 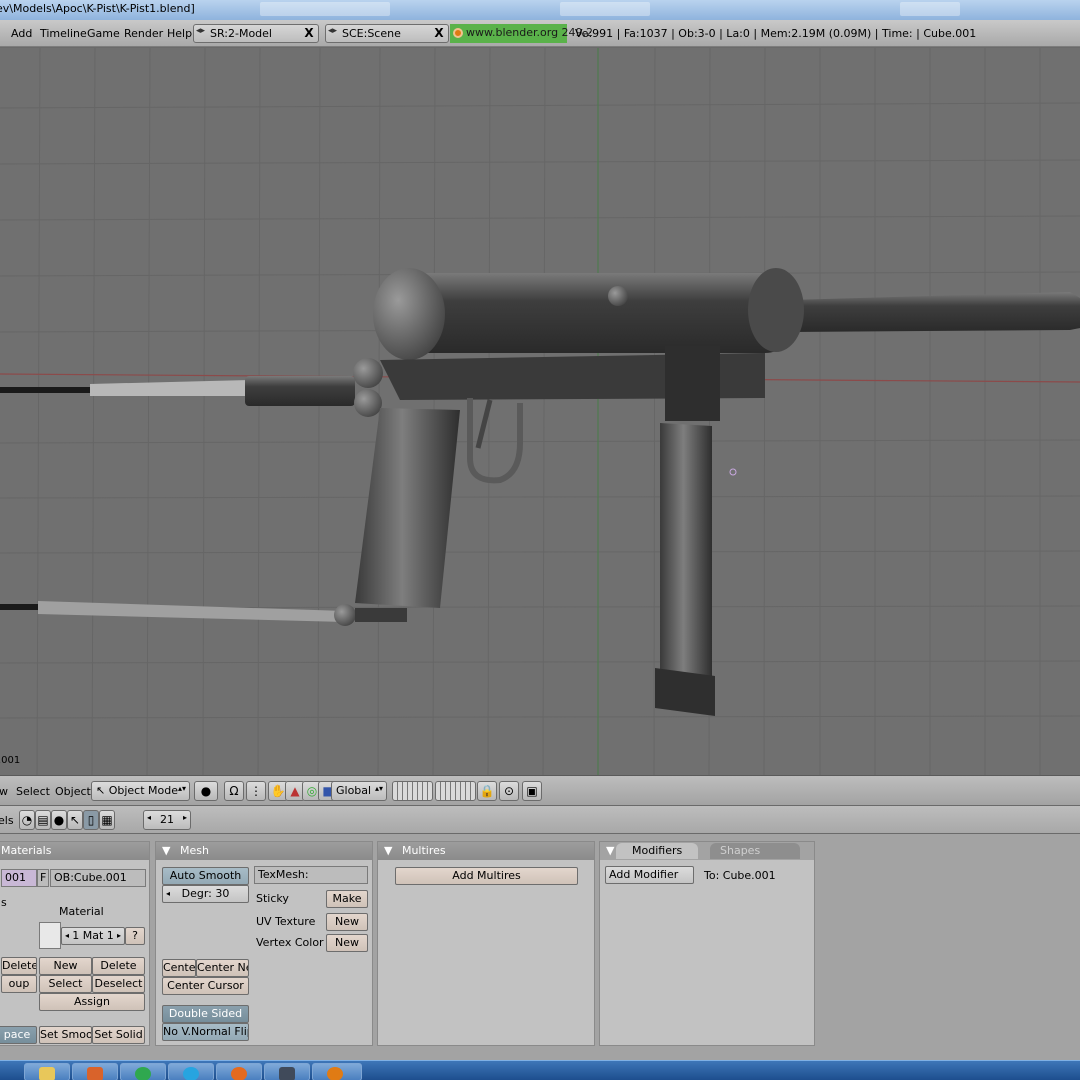 I want to click on mode-icon: ↖, so click(x=101, y=790).